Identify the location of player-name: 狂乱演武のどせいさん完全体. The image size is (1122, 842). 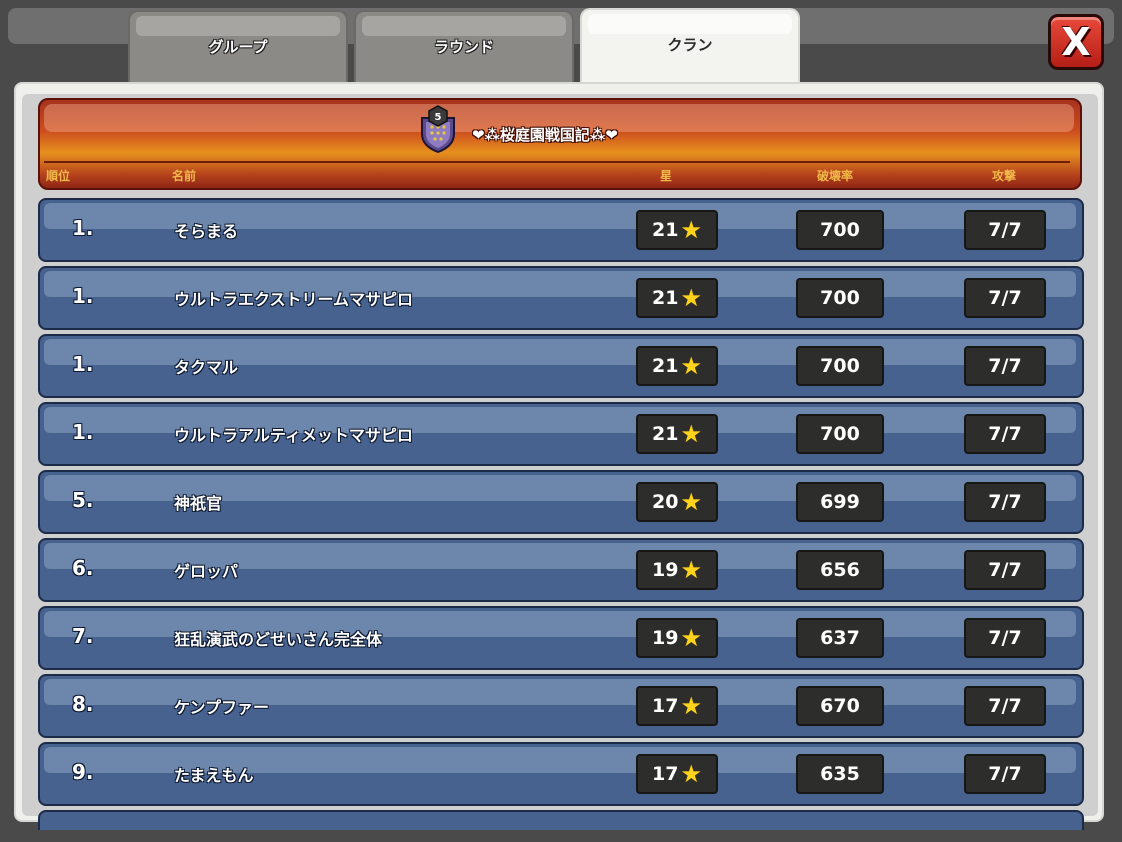
(278, 639).